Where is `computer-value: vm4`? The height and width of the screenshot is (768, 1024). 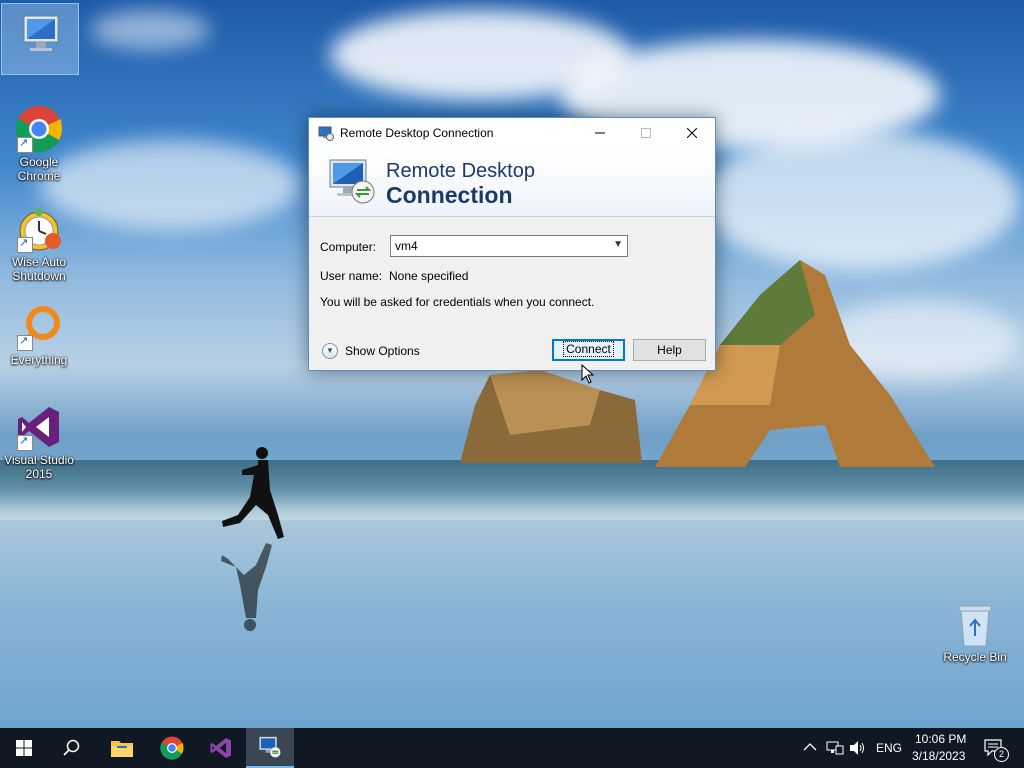 computer-value: vm4 is located at coordinates (406, 246).